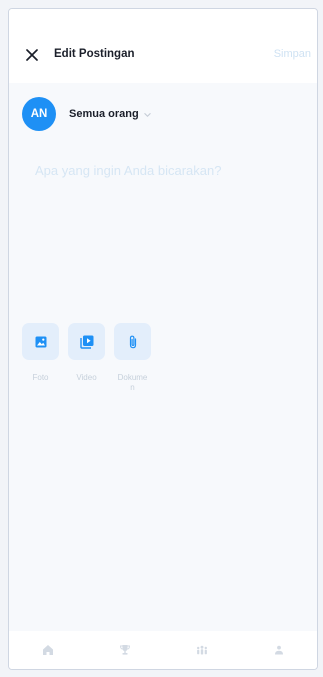  I want to click on attachment-toolbar: Foto Video Dokumen, so click(91, 358).